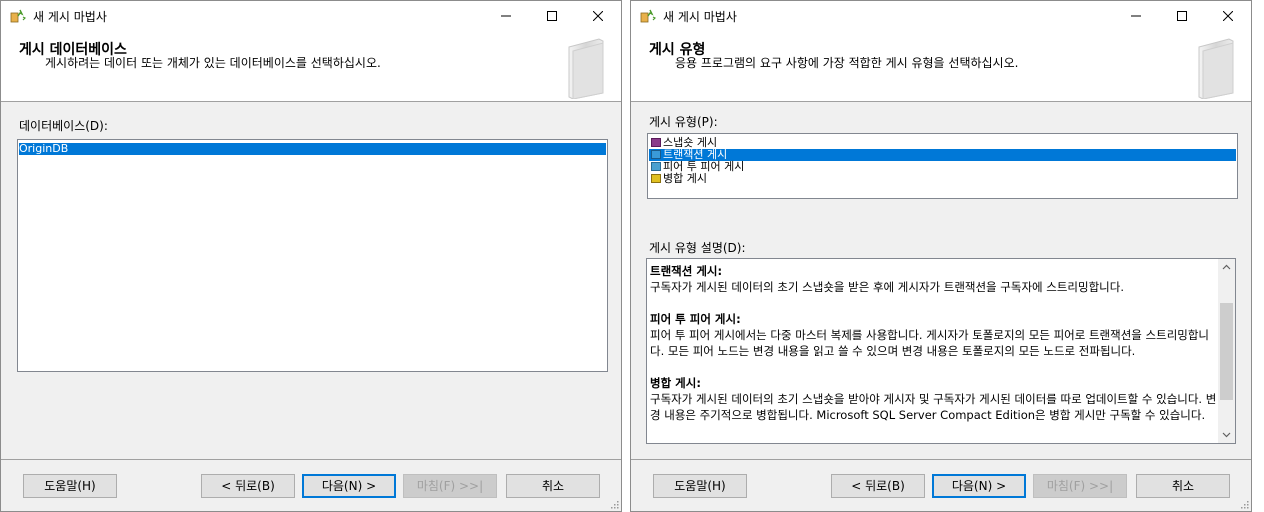 The image size is (1264, 512). Describe the element at coordinates (656, 142) in the screenshot. I see `snapshot-publication-icon` at that location.